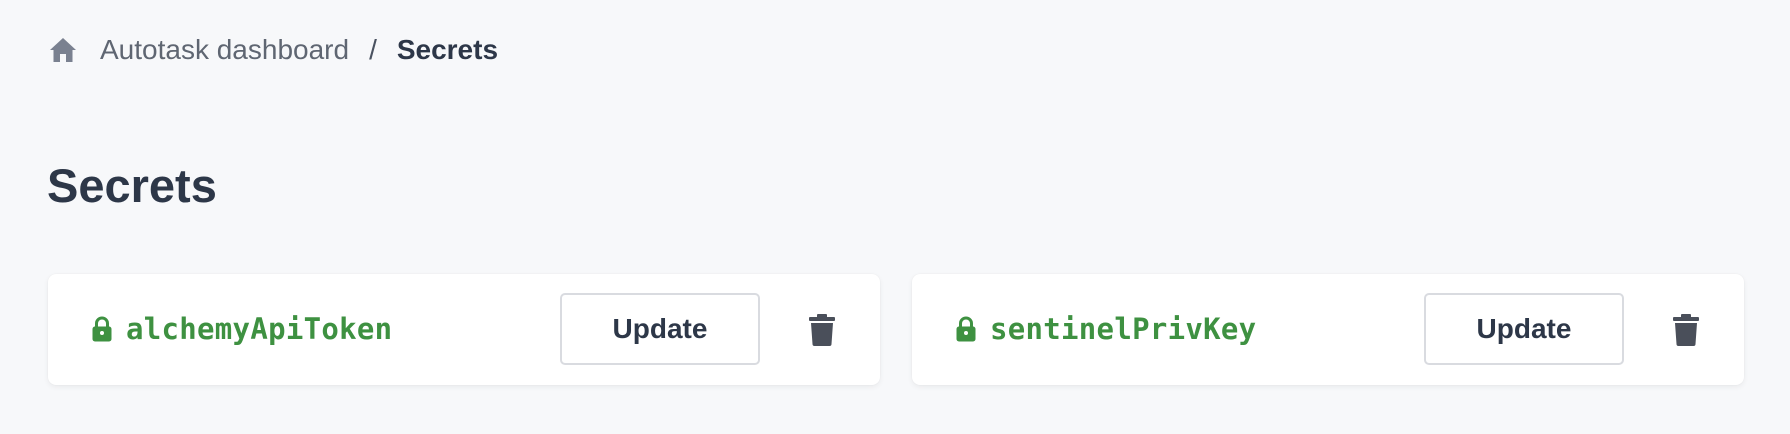  I want to click on secret-card: alchemyApiToken Update, so click(464, 329).